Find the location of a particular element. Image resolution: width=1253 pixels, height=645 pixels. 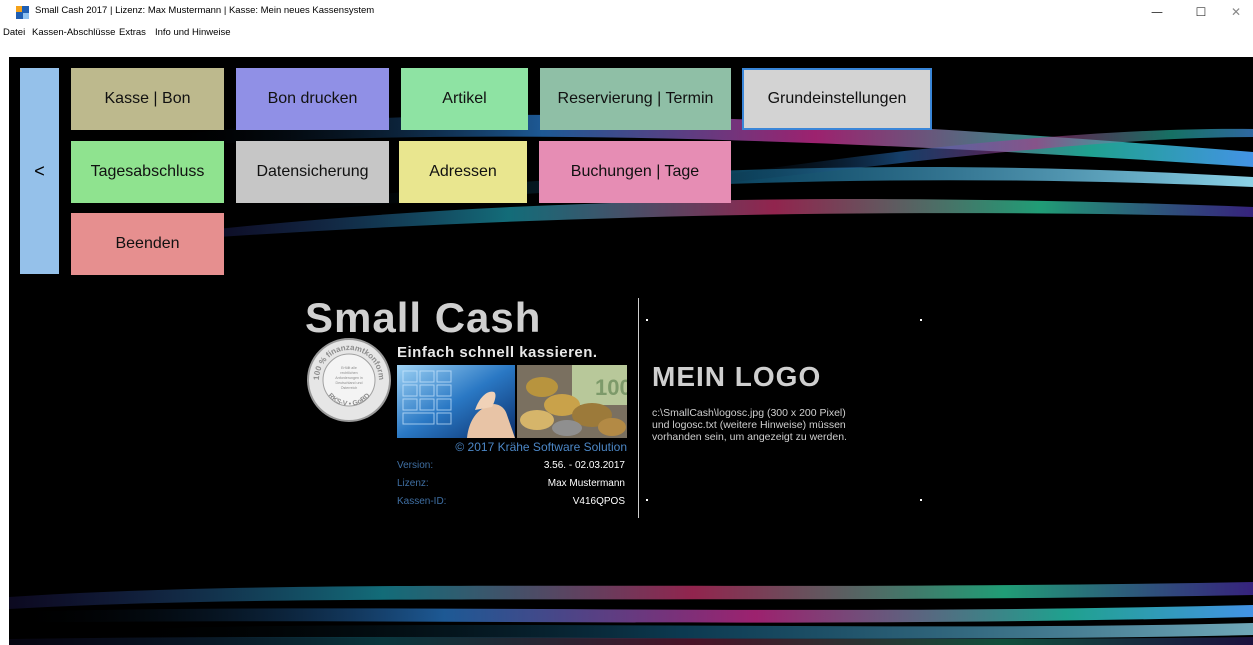

logo-hint-line: und logosc.txt (weitere Hinweise) müssen is located at coordinates (749, 425).